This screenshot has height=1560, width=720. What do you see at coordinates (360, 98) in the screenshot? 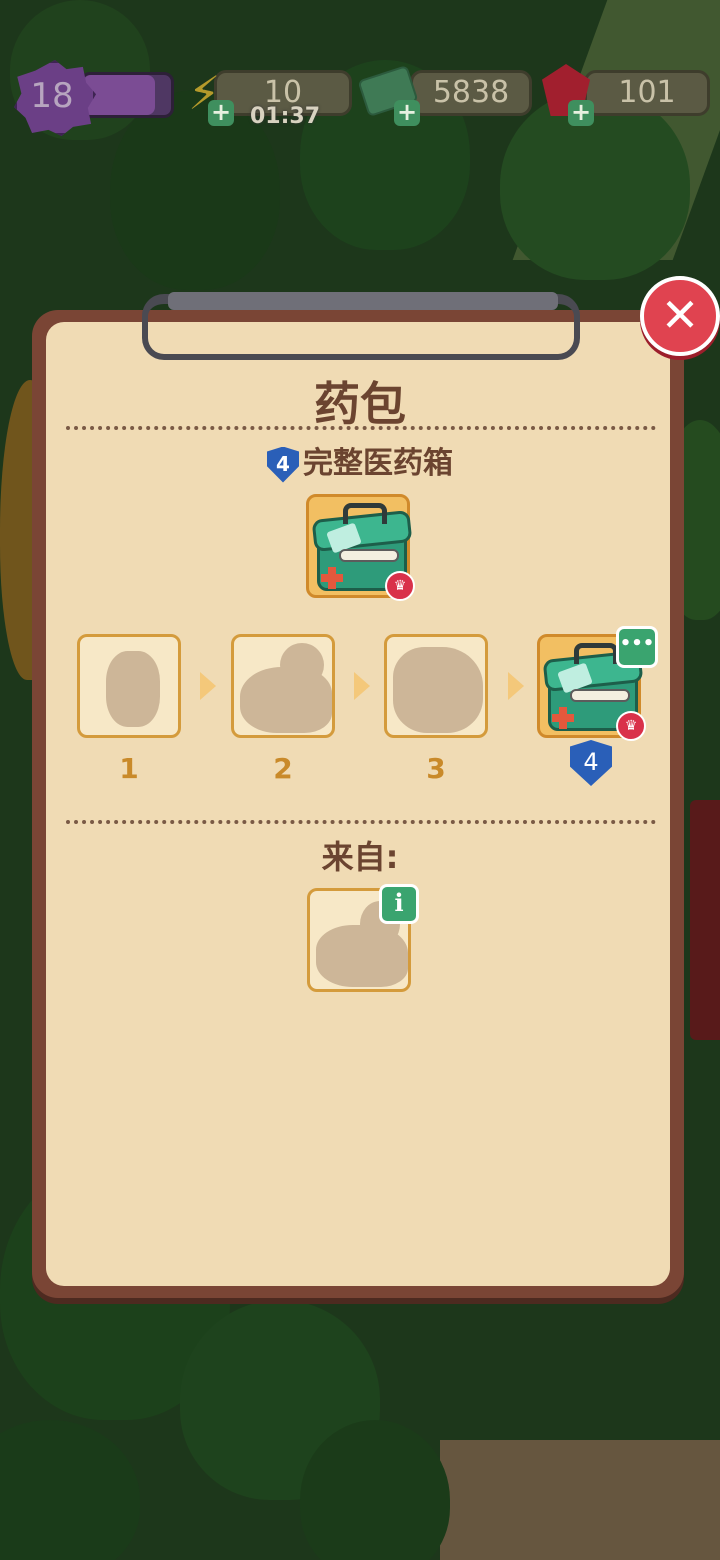
I see `top-hud: 18 10 ⚡ + 01:37 5838 + 101 +` at bounding box center [360, 98].